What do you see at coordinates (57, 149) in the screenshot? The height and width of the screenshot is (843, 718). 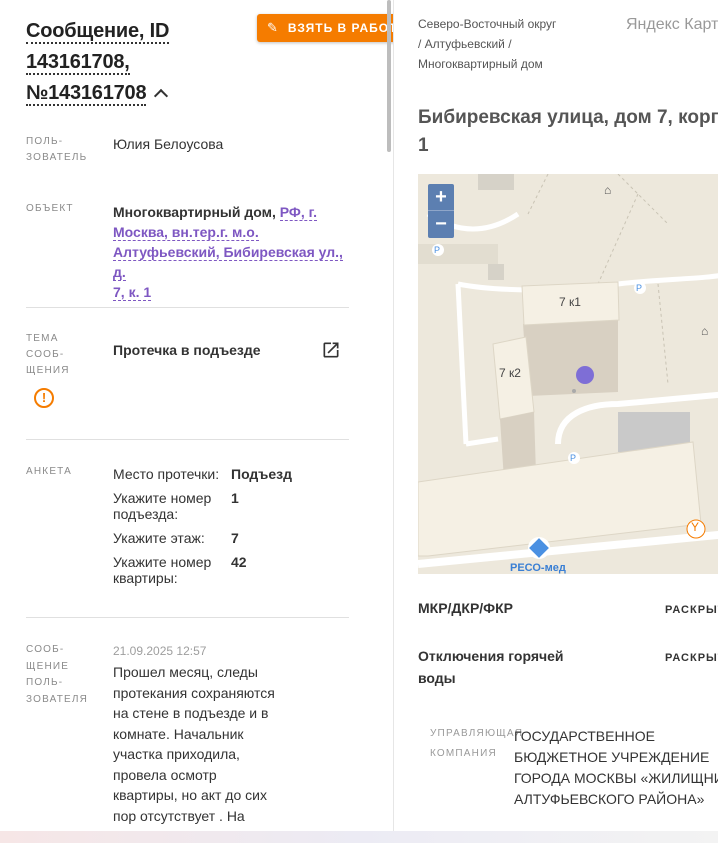 I see `user-label: ПОЛЬ- ЗОВАТЕЛЬ` at bounding box center [57, 149].